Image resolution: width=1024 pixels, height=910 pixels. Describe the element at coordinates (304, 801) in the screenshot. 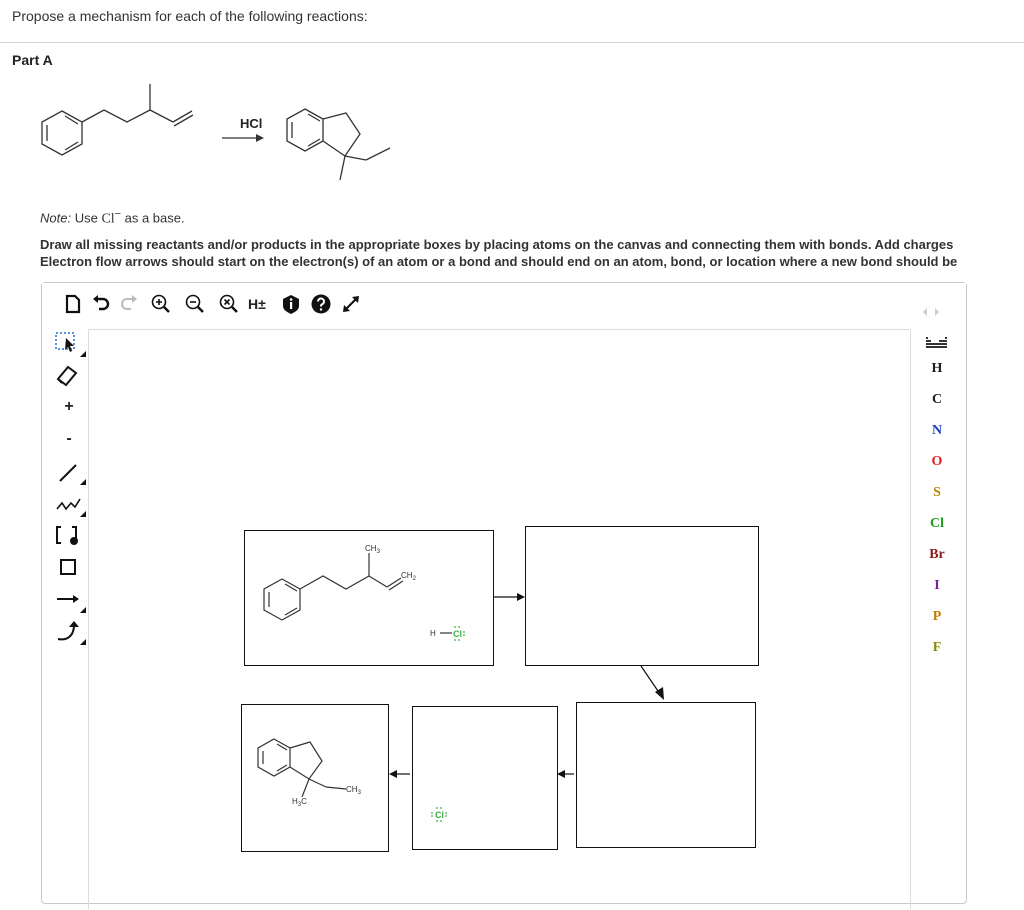

I see `box4-h3c-c: C` at that location.